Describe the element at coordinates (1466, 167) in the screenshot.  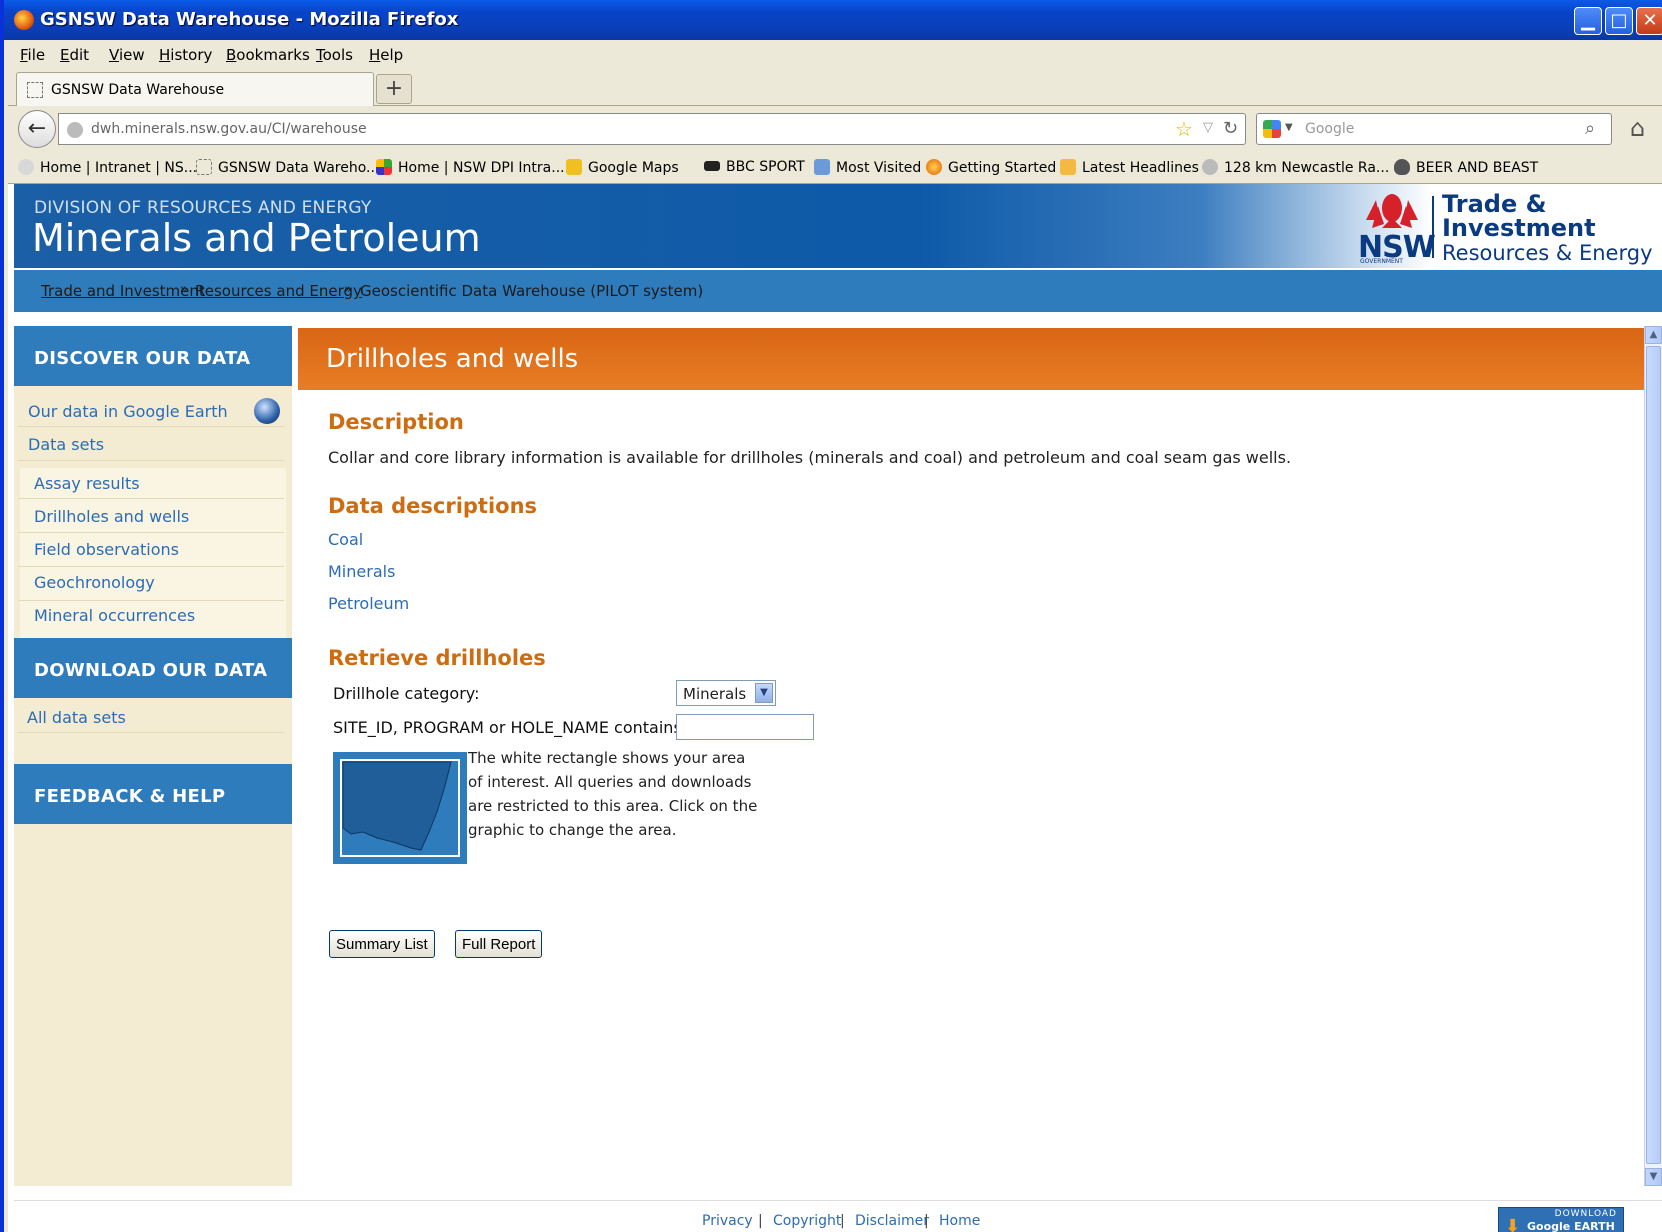
I see `bookmark-item: BEER AND BEAST` at that location.